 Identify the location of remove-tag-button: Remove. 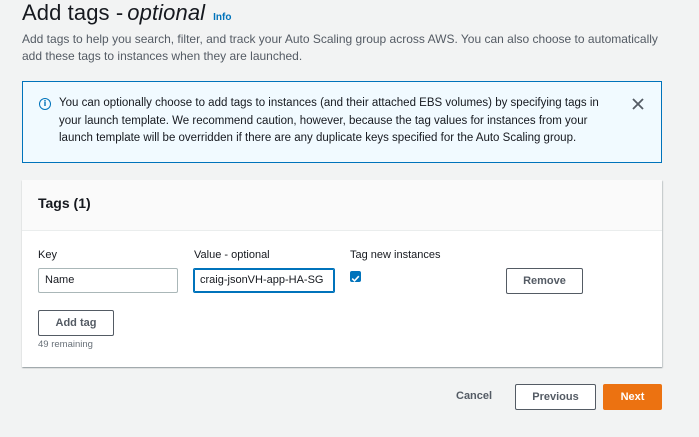
(544, 281).